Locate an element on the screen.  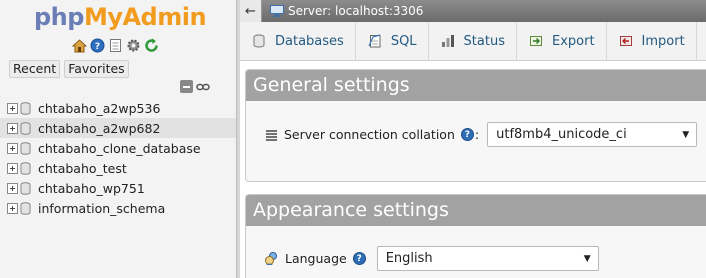
database-tree-item: information_schema is located at coordinates (118, 208).